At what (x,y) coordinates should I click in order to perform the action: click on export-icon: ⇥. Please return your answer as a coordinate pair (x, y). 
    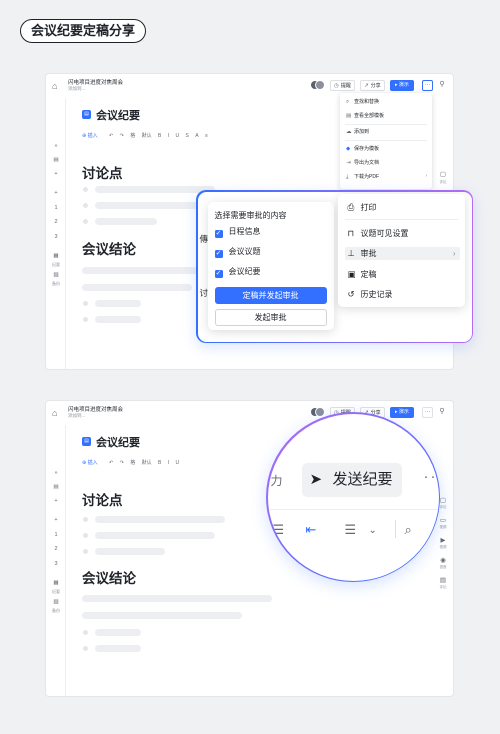
    Looking at the image, I should click on (348, 163).